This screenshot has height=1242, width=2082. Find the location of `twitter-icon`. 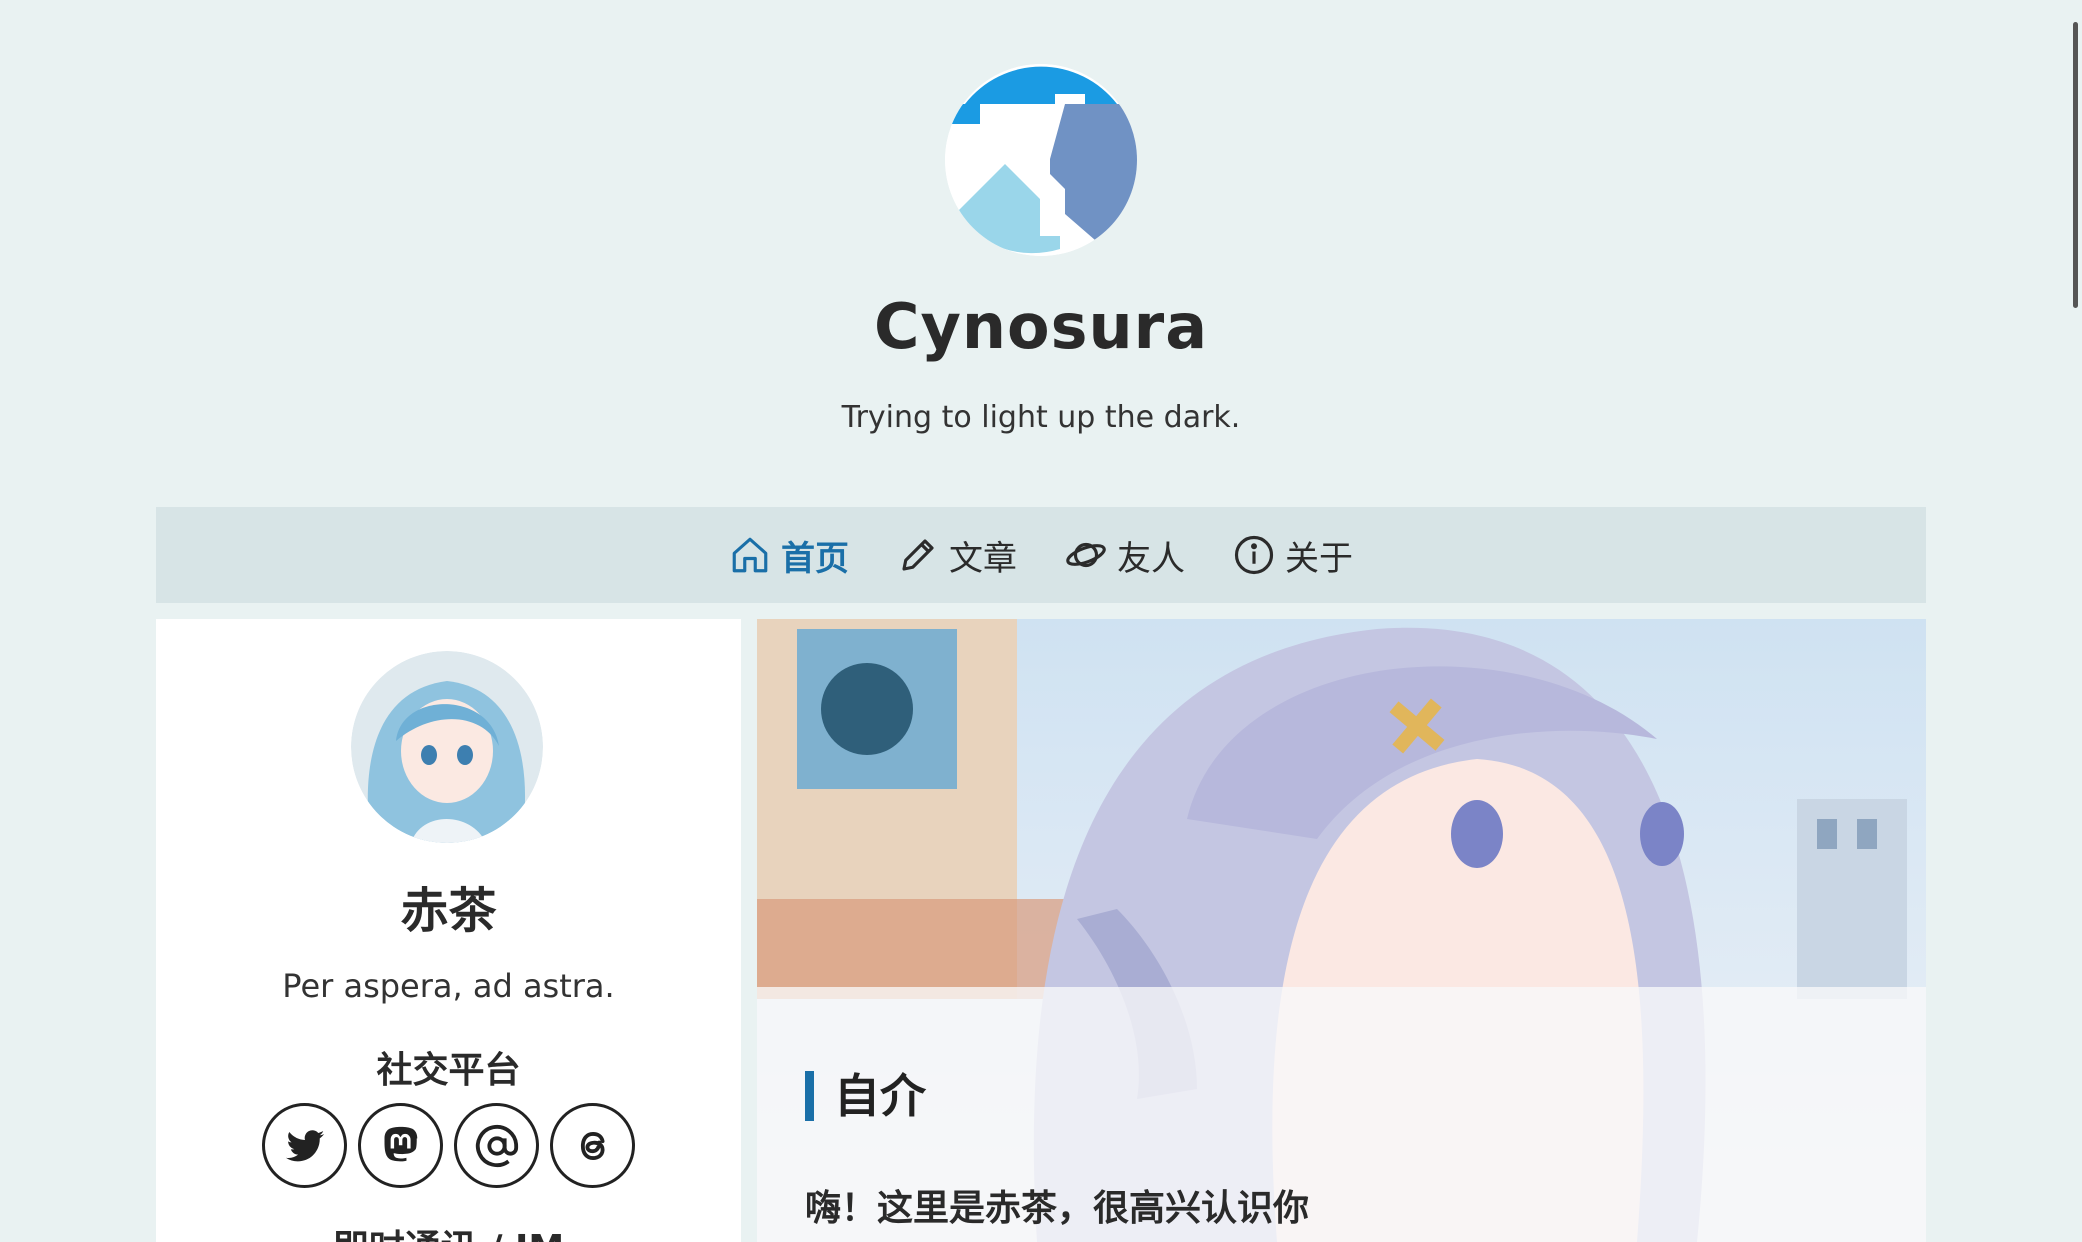

twitter-icon is located at coordinates (304, 1145).